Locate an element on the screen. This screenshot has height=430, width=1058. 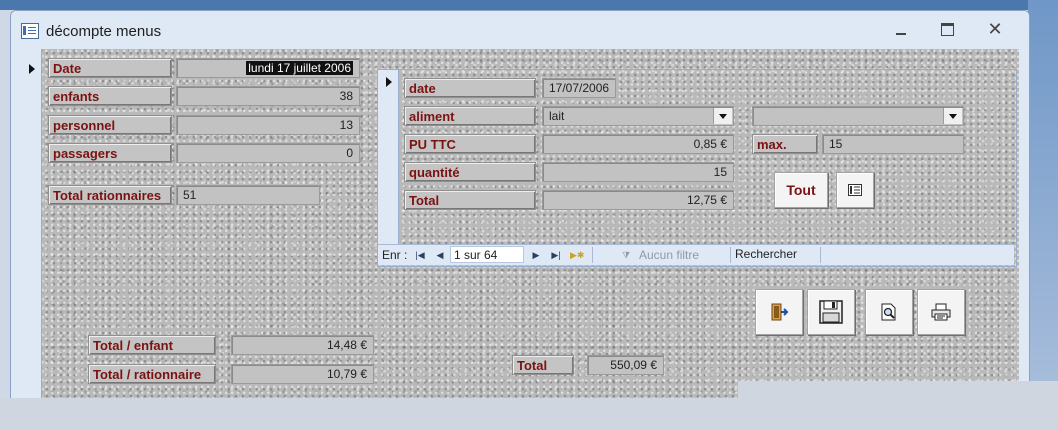
printer-icon is located at coordinates (941, 312).